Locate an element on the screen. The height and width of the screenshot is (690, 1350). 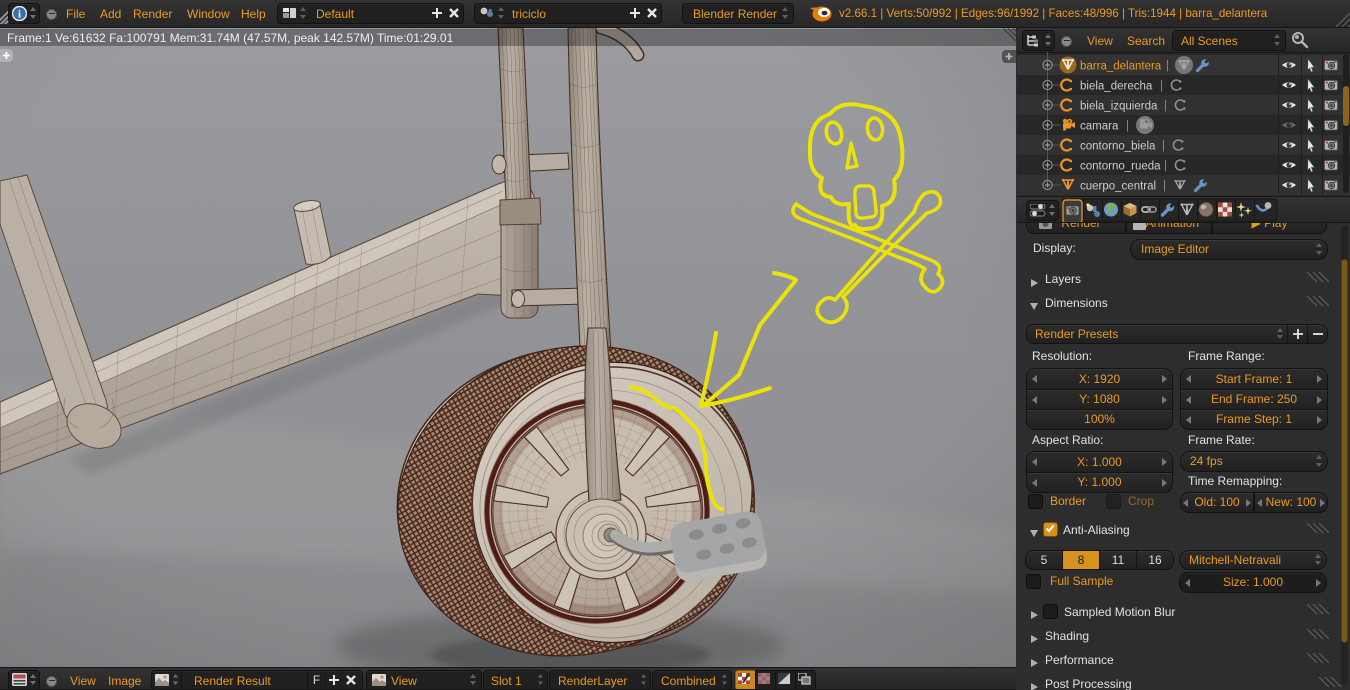
svg-text: cuerpo_central is located at coordinates (1118, 187).